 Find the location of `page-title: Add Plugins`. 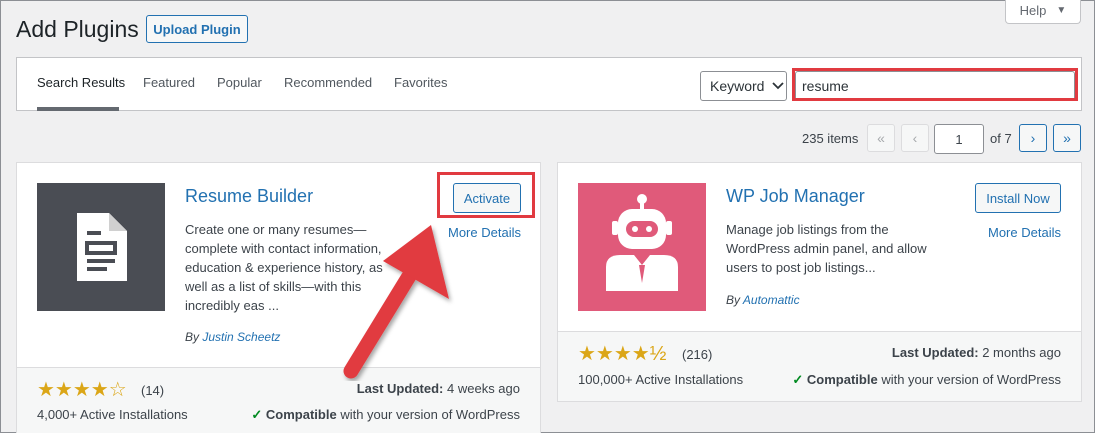

page-title: Add Plugins is located at coordinates (77, 29).